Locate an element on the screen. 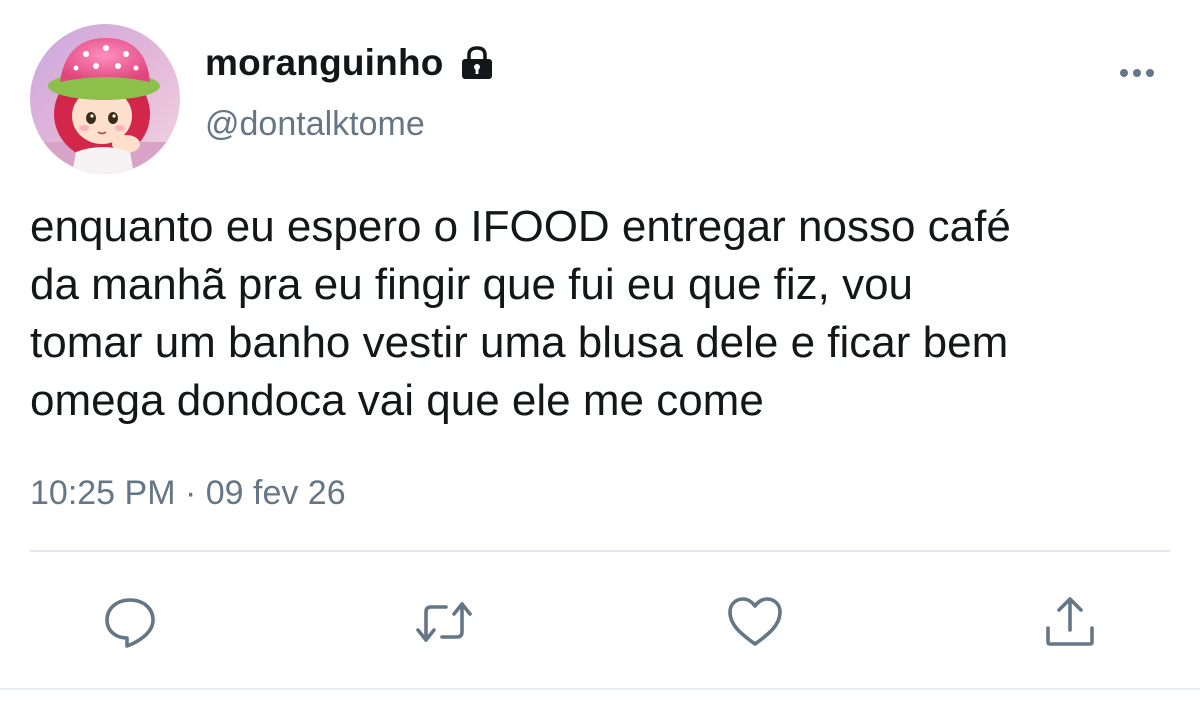 The image size is (1200, 710). reply-icon is located at coordinates (130, 623).